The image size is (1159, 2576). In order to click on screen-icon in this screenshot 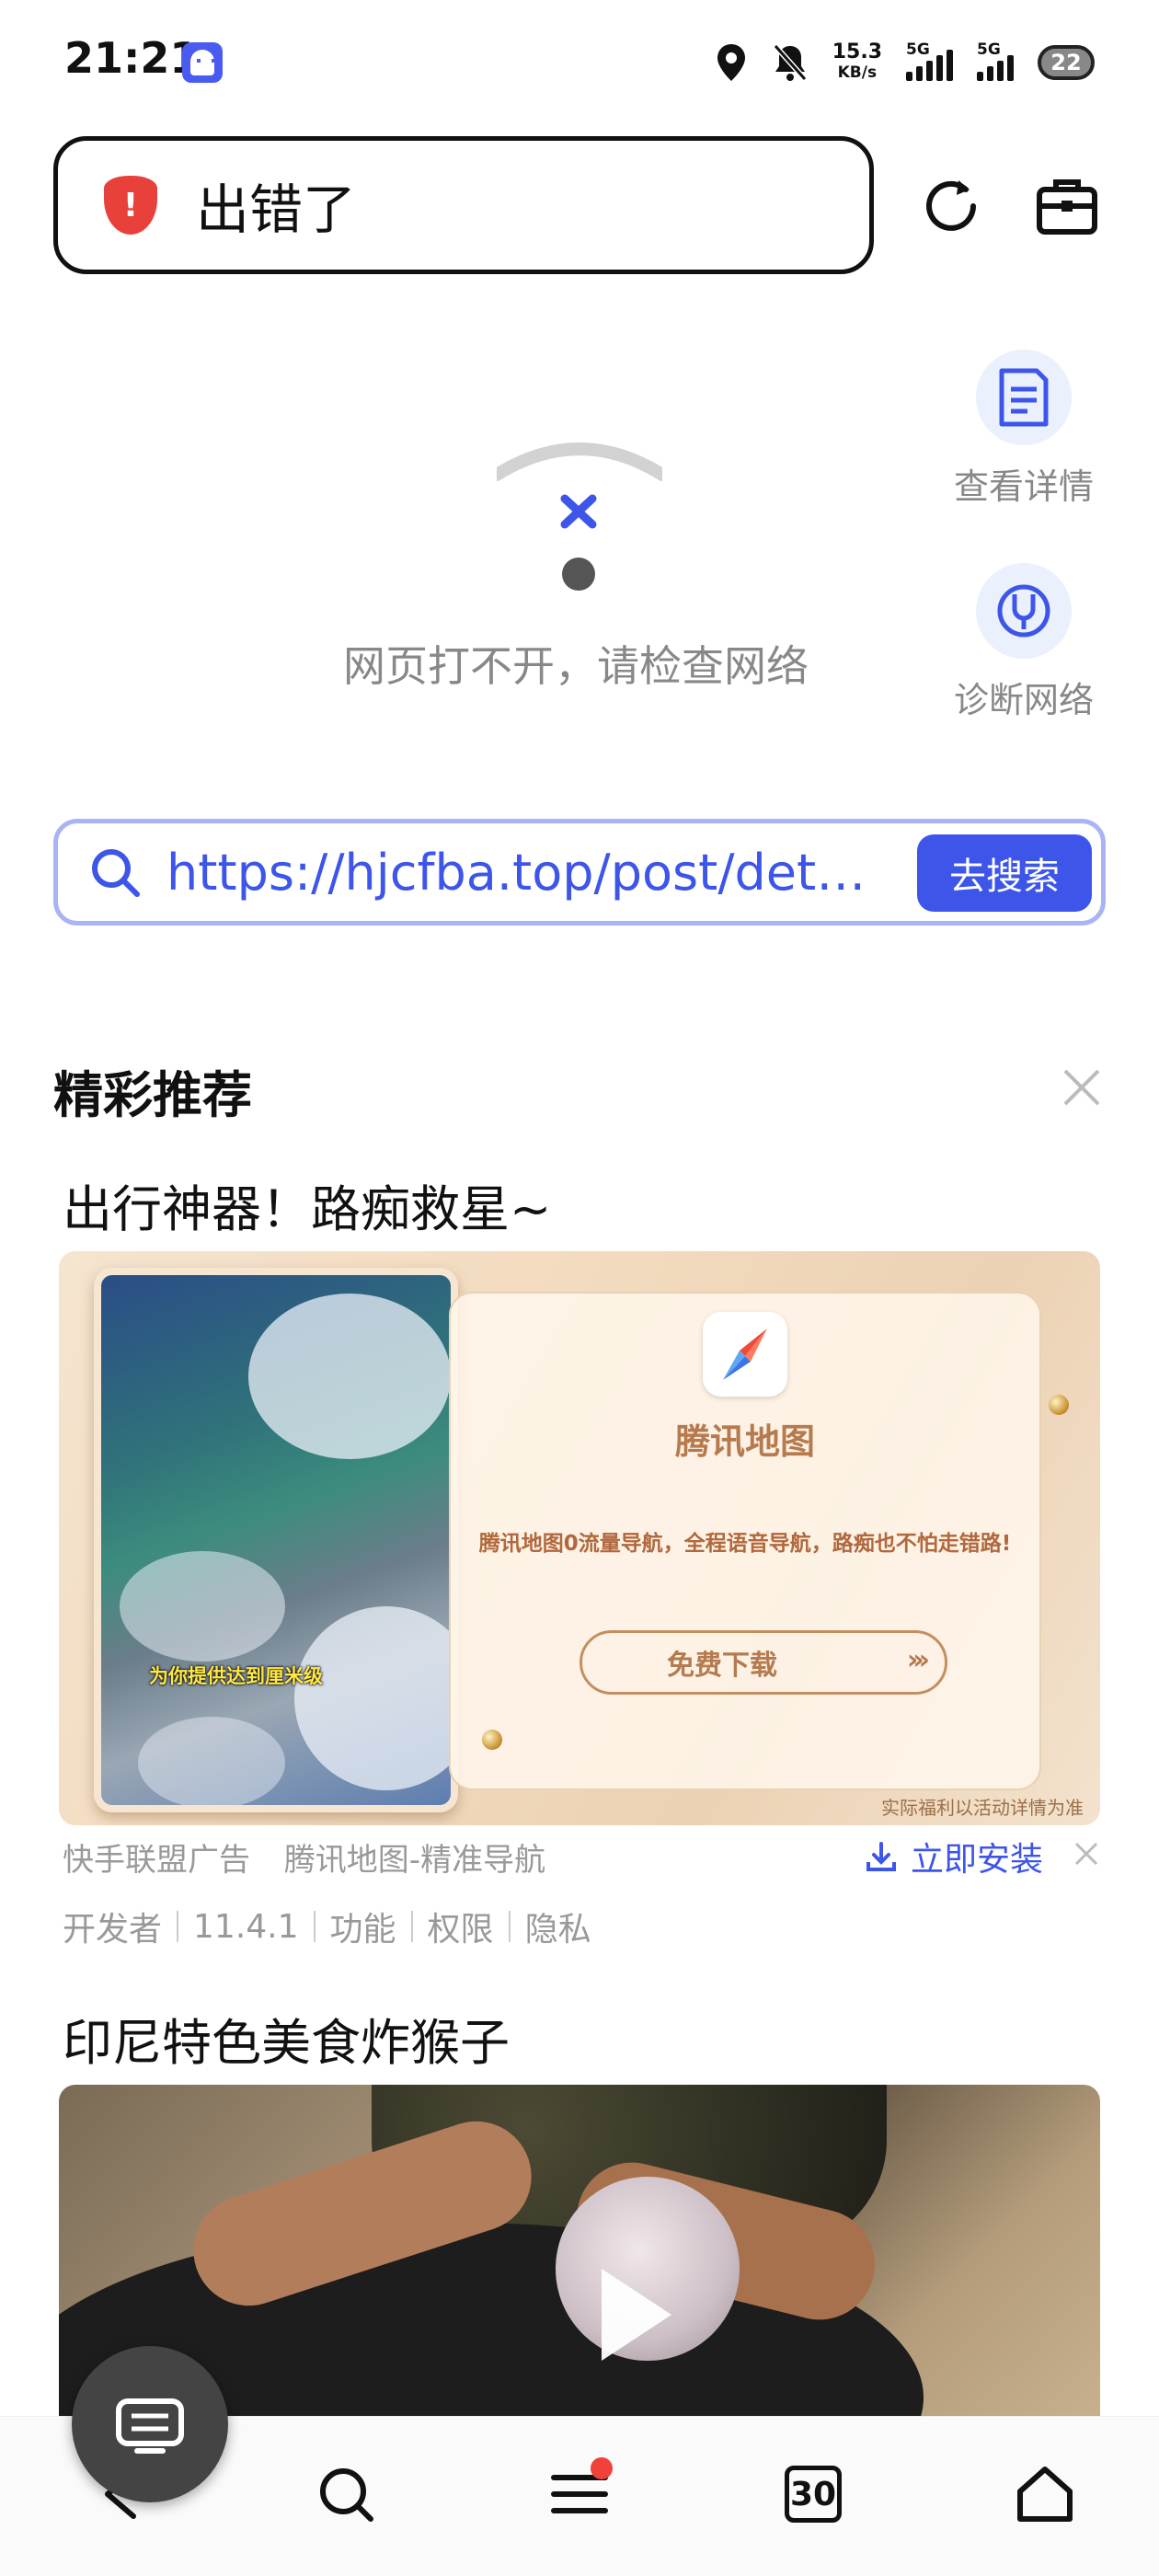, I will do `click(150, 2426)`.